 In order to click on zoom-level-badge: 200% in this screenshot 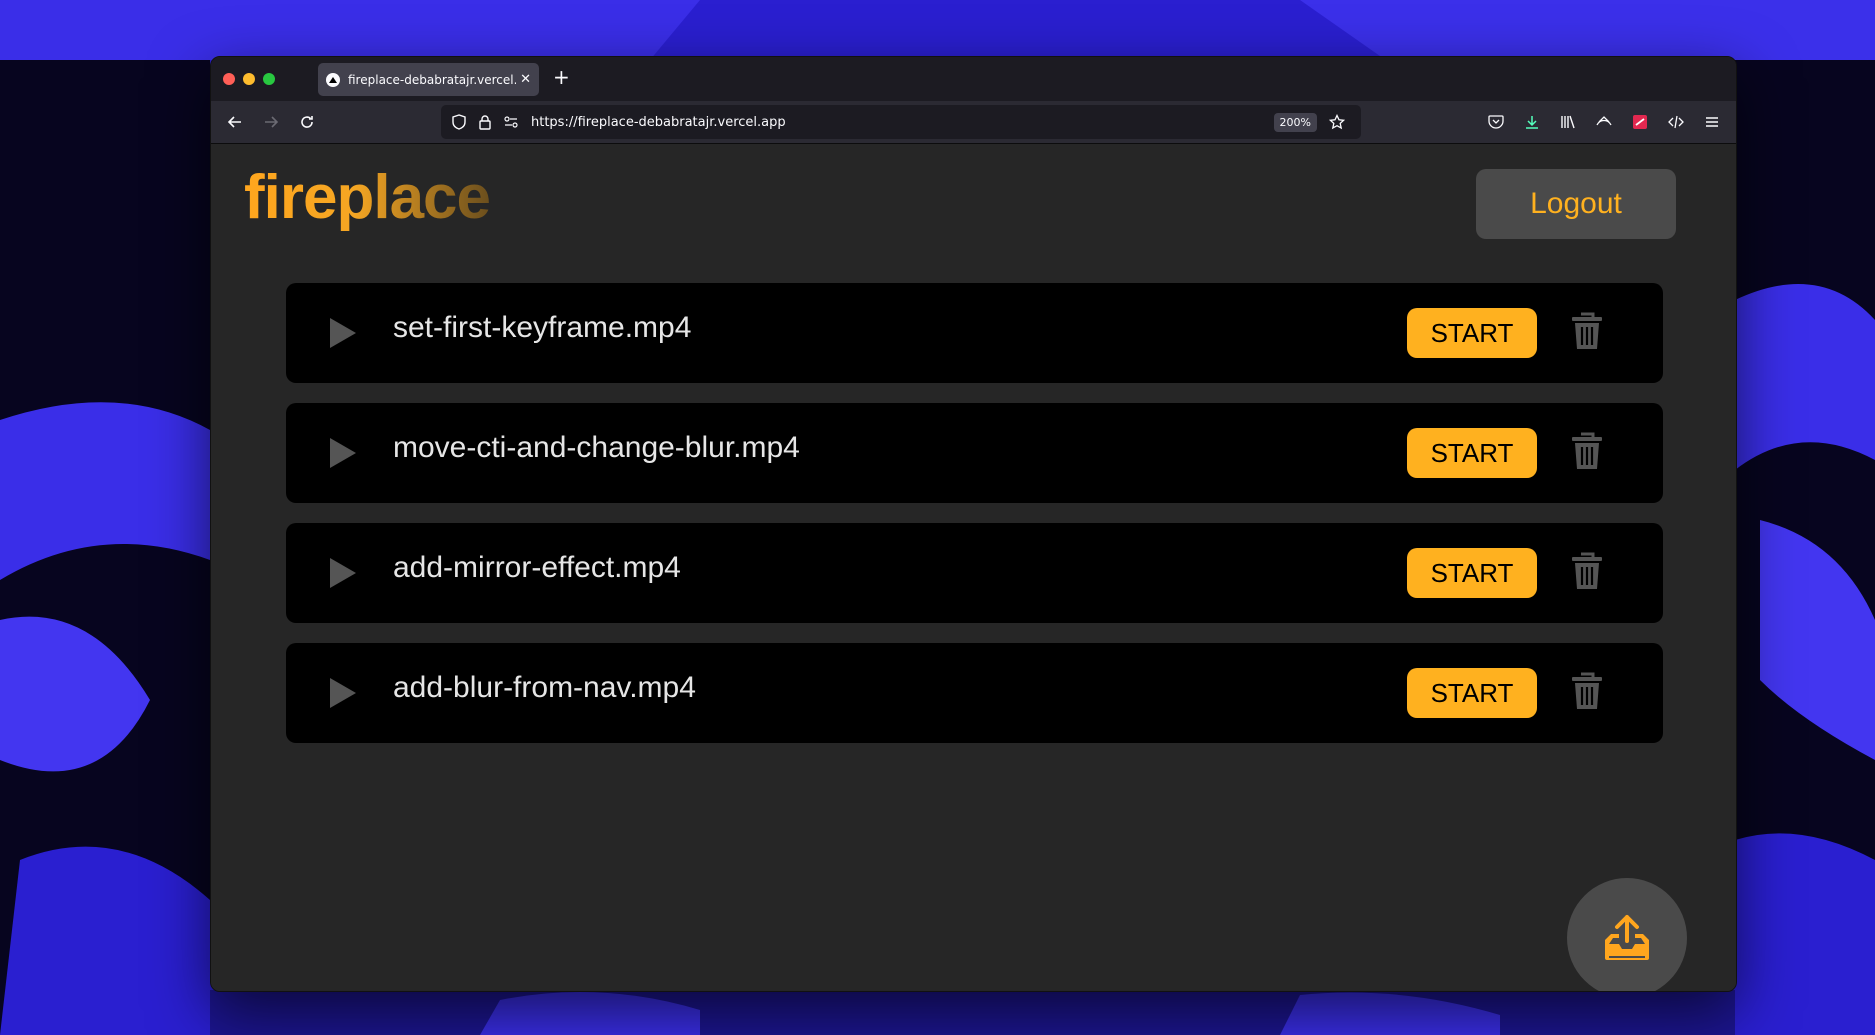, I will do `click(1295, 122)`.